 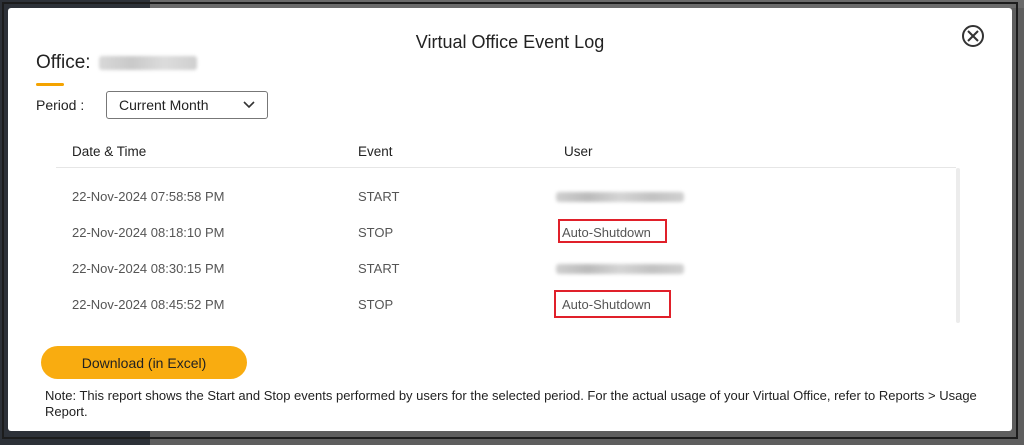 I want to click on office-row: Office:, so click(x=116, y=63).